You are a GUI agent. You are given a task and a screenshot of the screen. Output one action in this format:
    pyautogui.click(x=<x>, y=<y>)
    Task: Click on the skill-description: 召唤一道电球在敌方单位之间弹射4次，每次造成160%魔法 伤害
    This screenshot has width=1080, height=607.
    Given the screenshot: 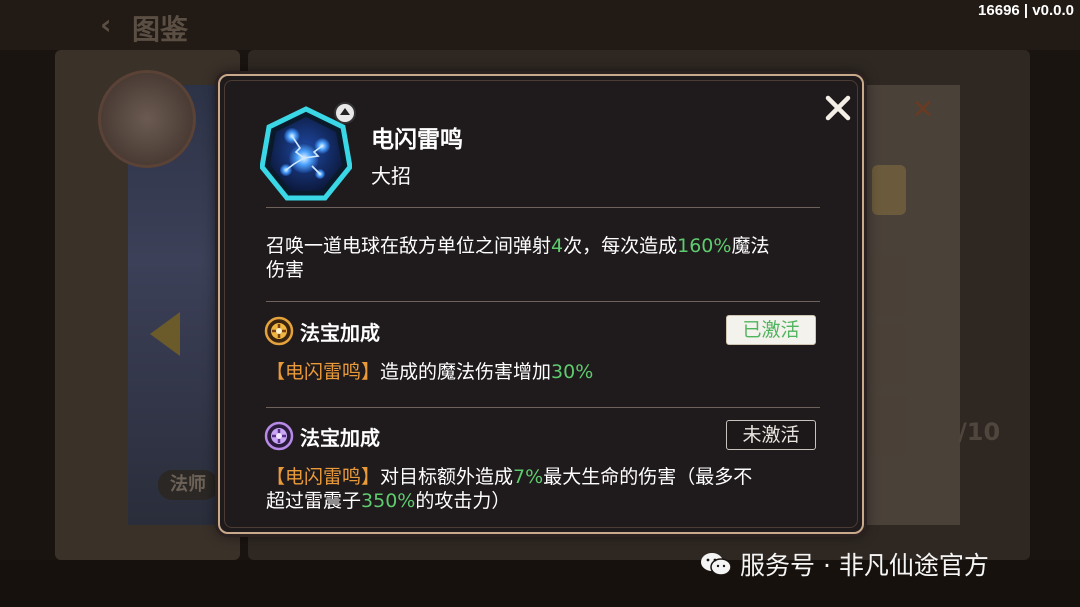 What is the action you would take?
    pyautogui.click(x=518, y=258)
    